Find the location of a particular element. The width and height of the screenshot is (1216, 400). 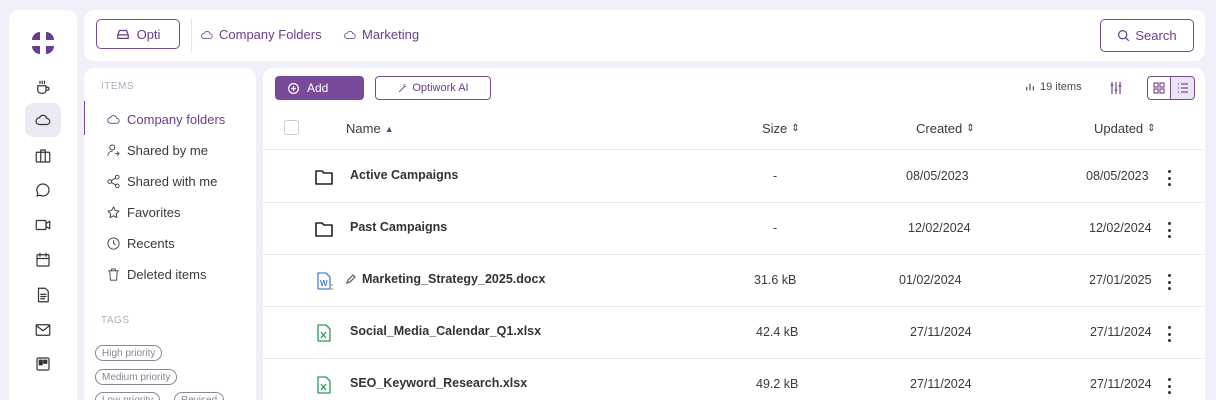

item-count: 19 items is located at coordinates (1053, 87).